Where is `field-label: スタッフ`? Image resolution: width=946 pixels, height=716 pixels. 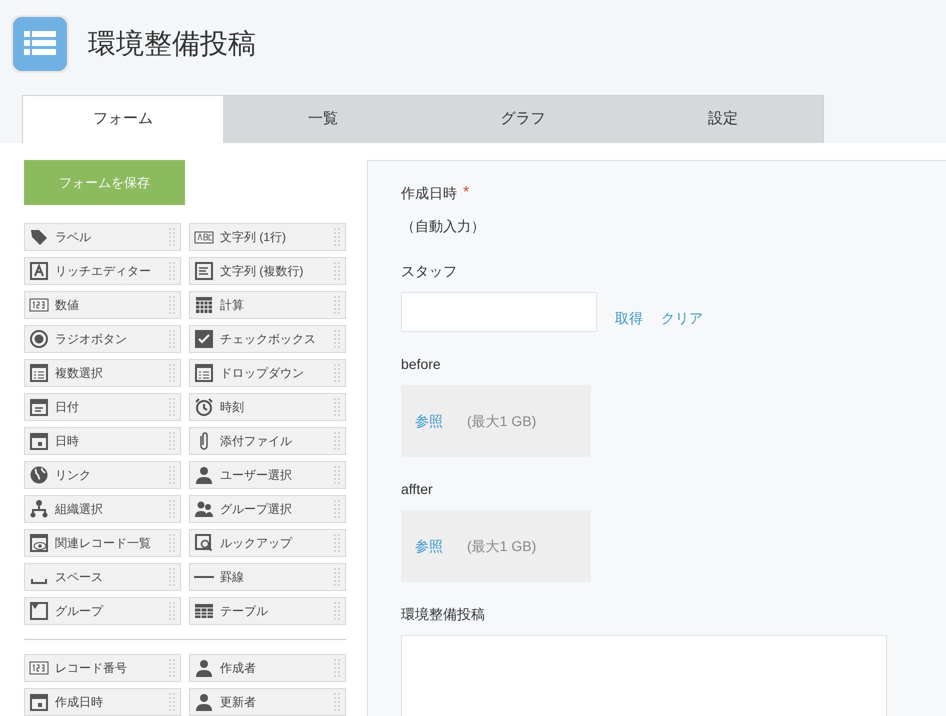
field-label: スタッフ is located at coordinates (429, 271).